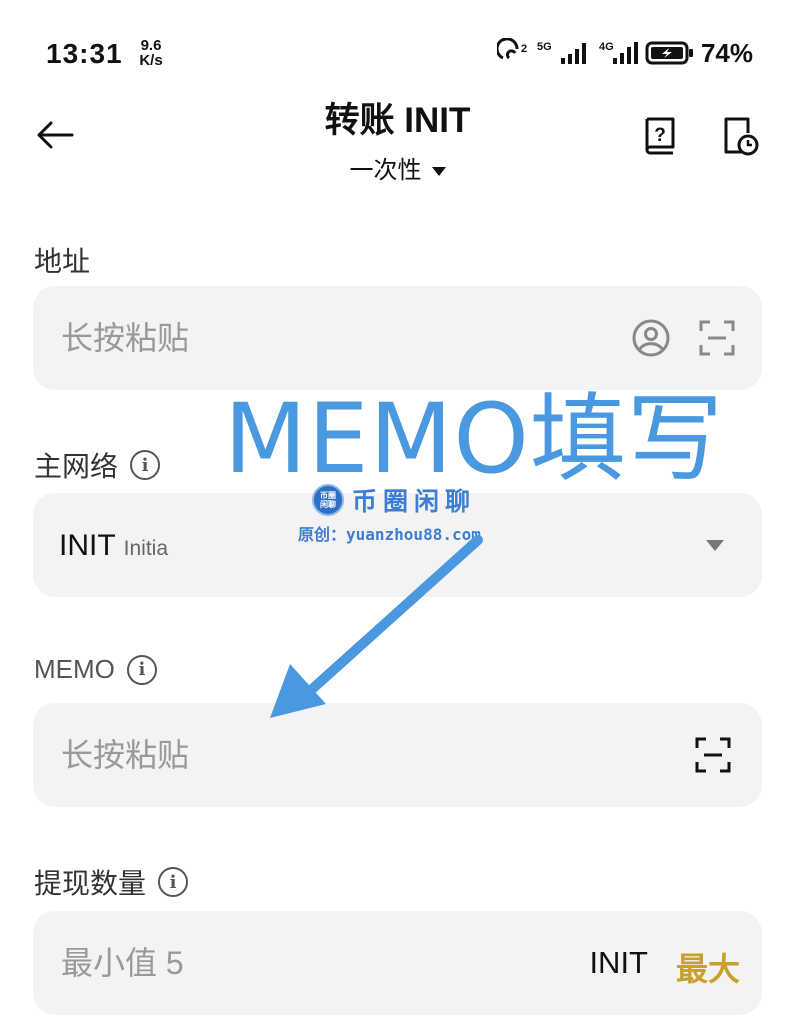  Describe the element at coordinates (474, 439) in the screenshot. I see `annotation-text: MEMO填写` at that location.